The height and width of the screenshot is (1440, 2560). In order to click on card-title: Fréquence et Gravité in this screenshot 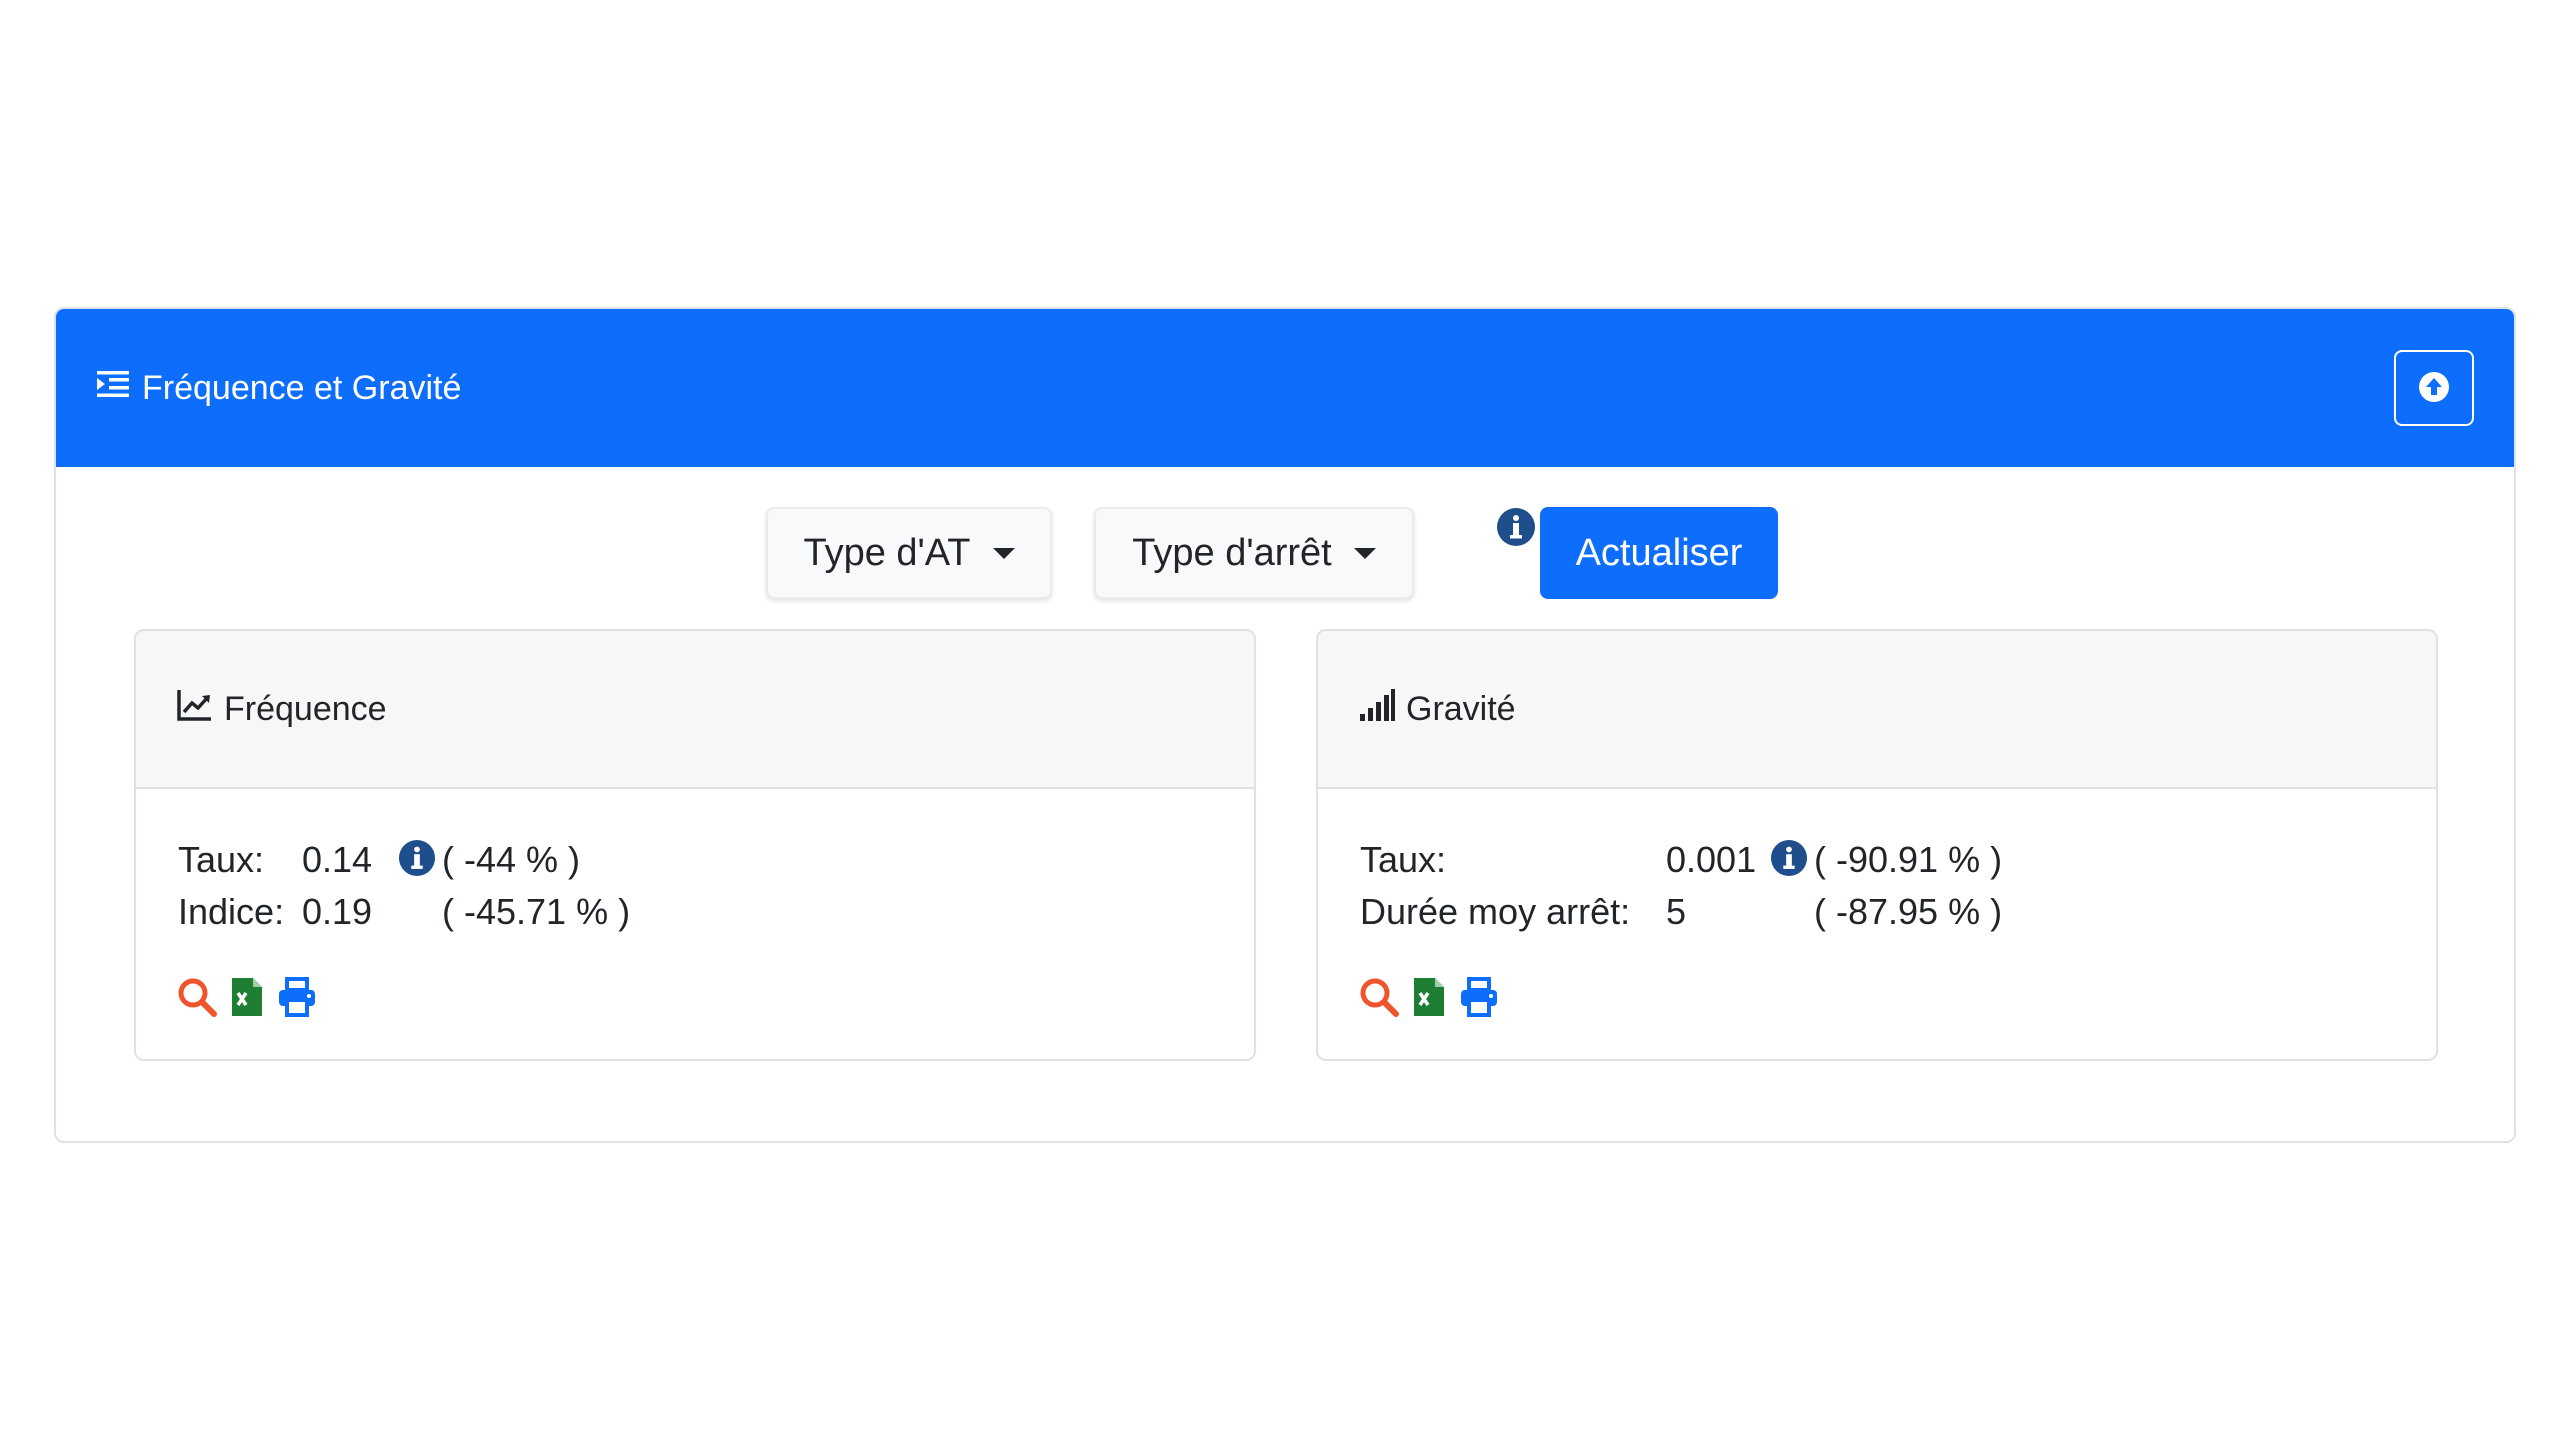, I will do `click(278, 388)`.